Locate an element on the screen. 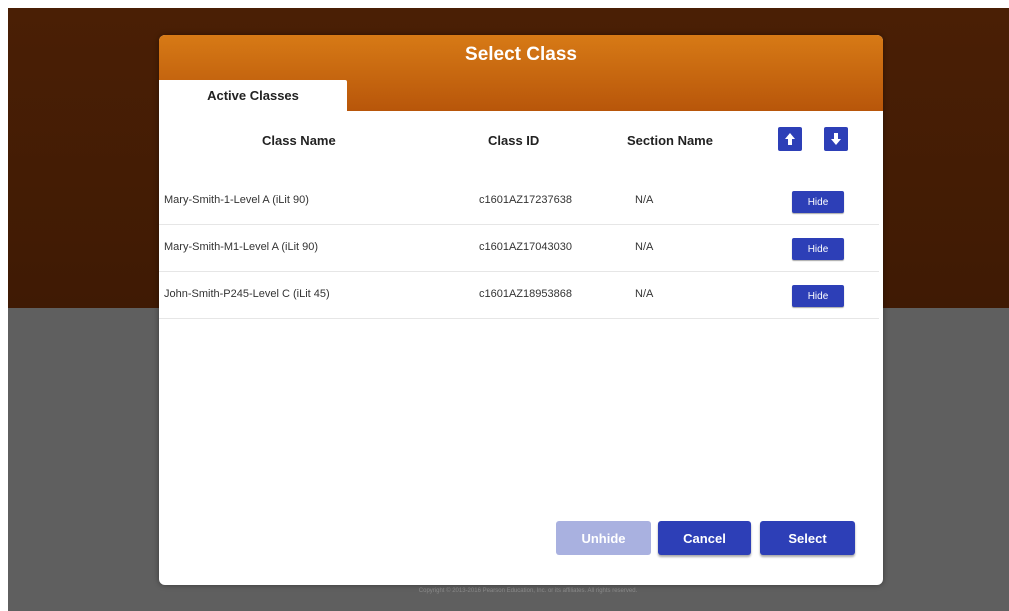  move-down-button is located at coordinates (836, 139).